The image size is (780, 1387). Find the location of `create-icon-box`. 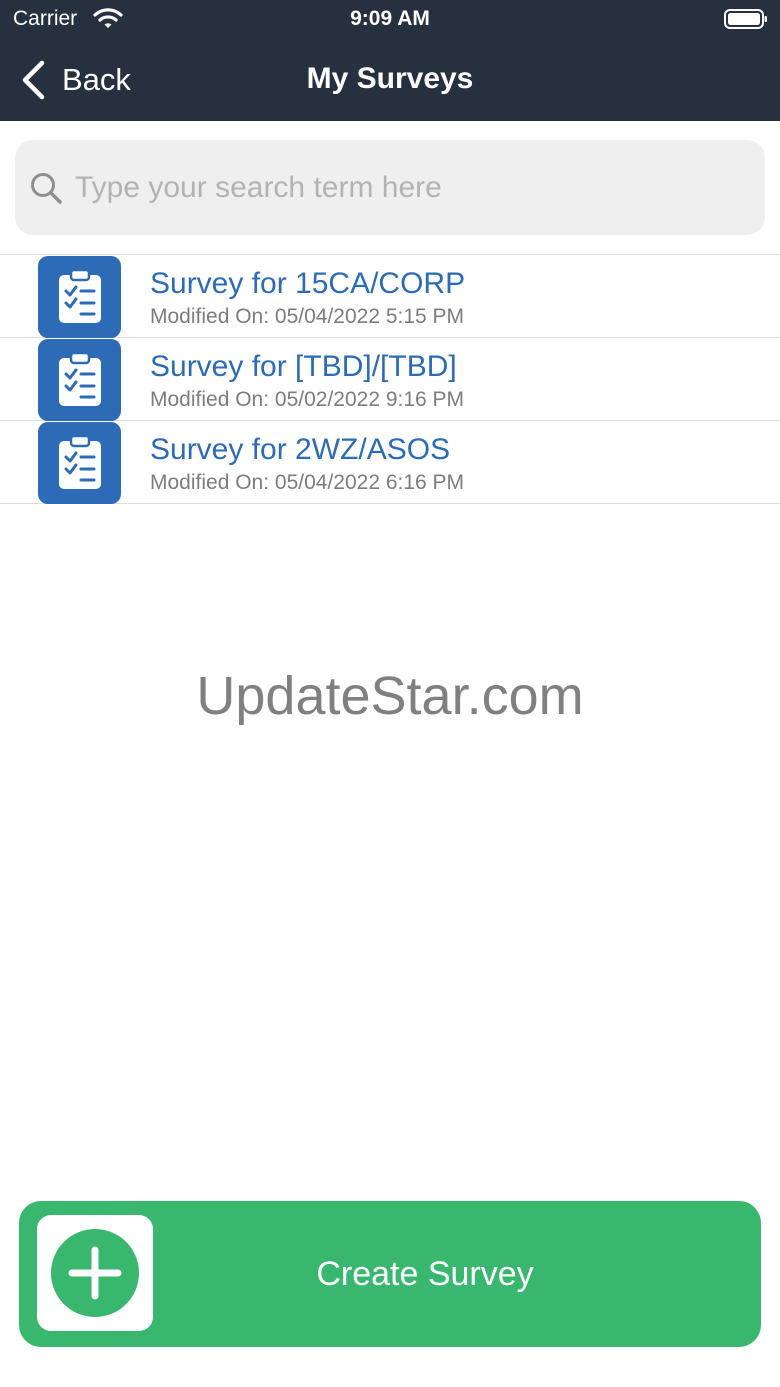

create-icon-box is located at coordinates (95, 1273).